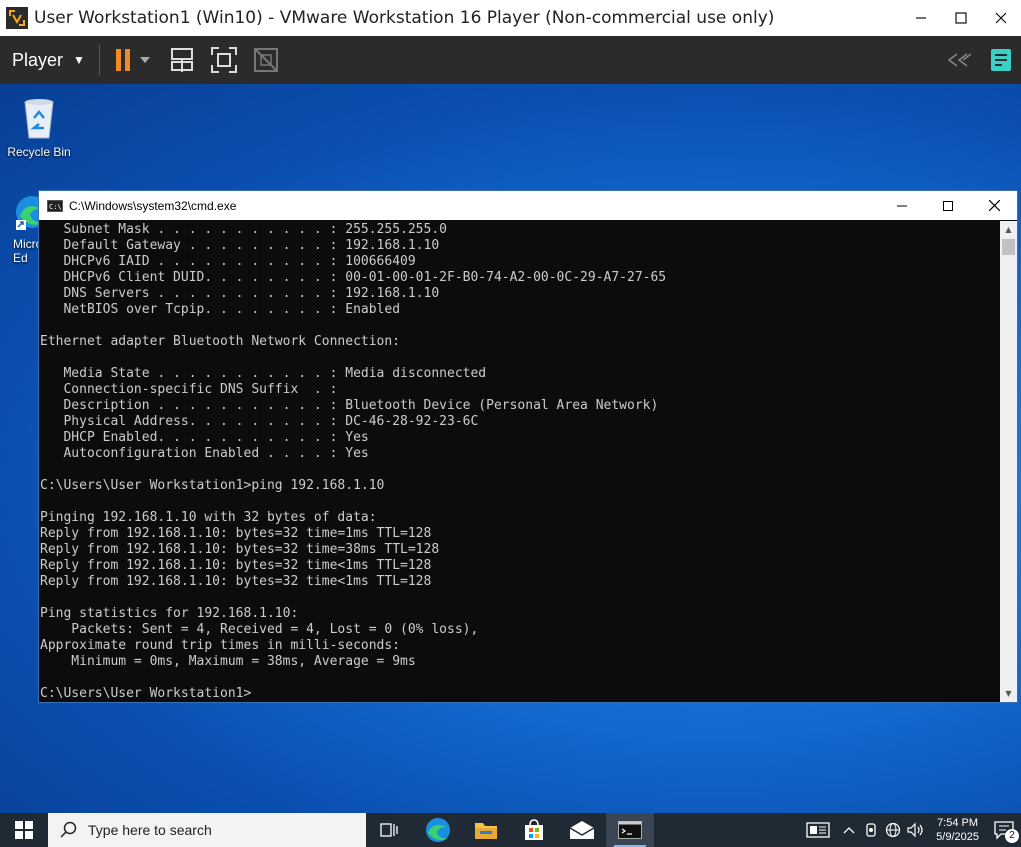 The image size is (1021, 847). I want to click on cmd-maximize-button, so click(948, 205).